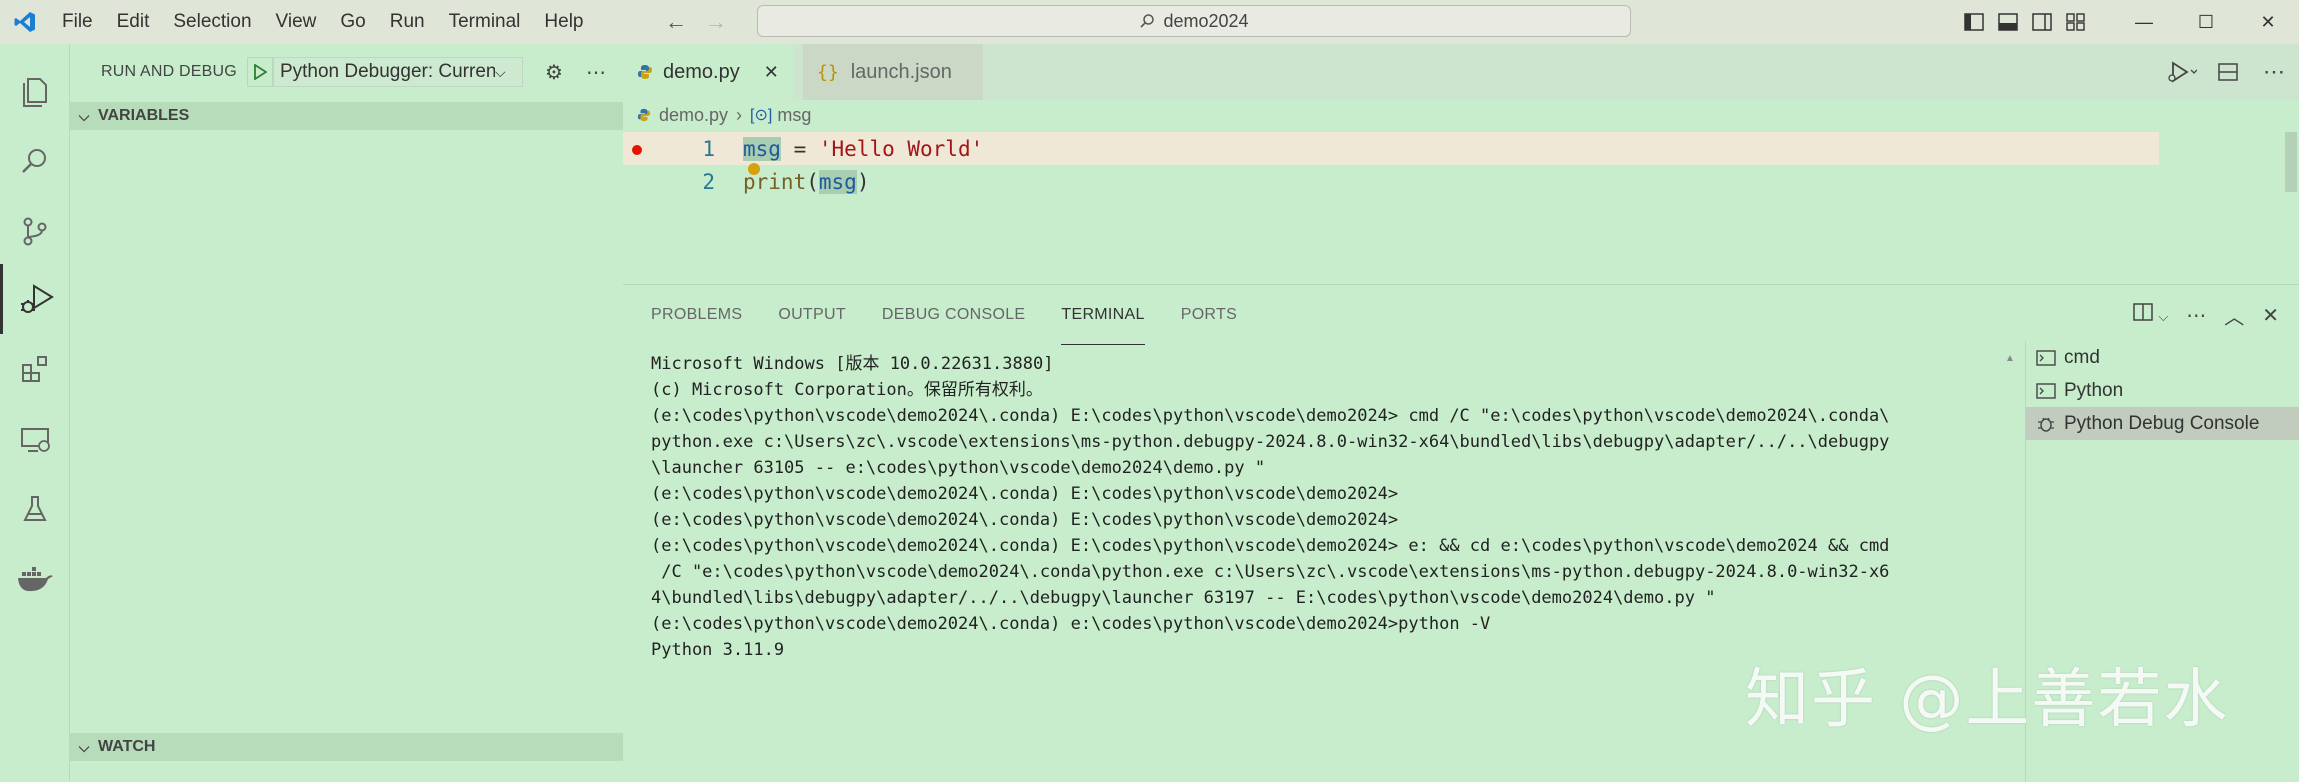 This screenshot has height=782, width=2299. I want to click on tab-label: demo.py, so click(701, 71).